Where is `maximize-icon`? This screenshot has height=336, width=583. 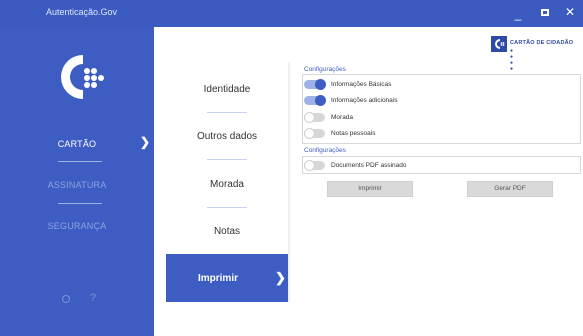 maximize-icon is located at coordinates (545, 12).